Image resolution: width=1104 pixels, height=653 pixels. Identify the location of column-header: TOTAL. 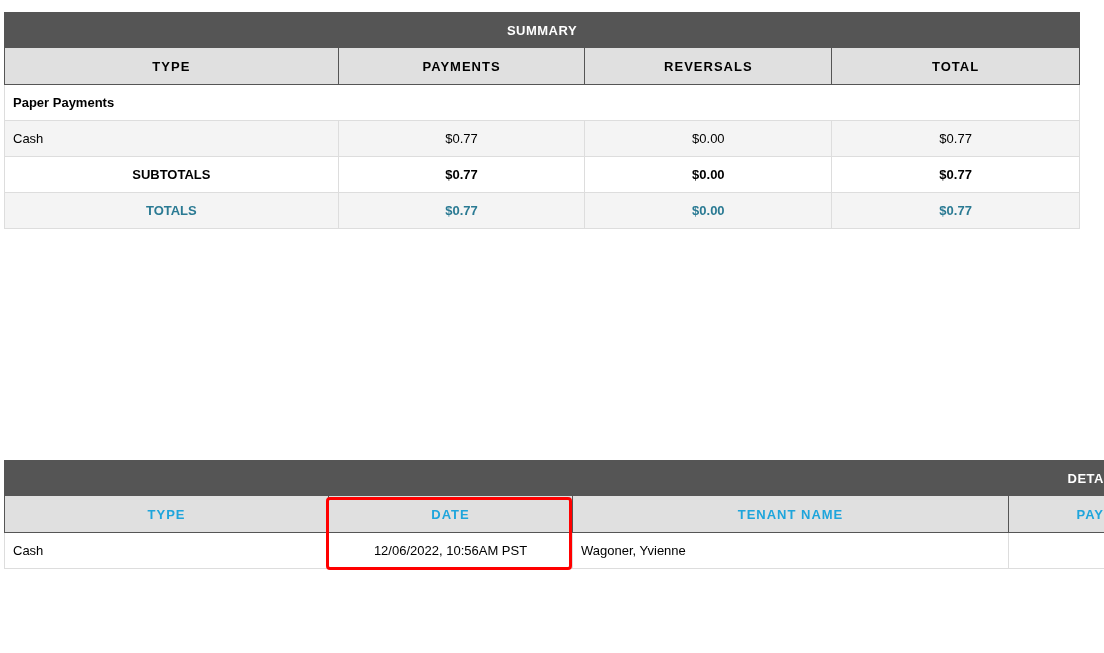
(955, 66).